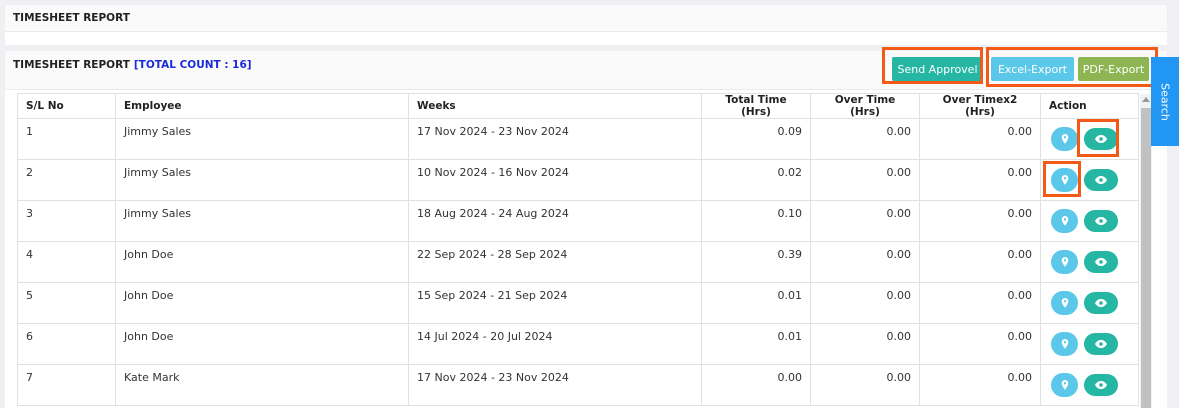 This screenshot has height=408, width=1179. Describe the element at coordinates (66, 385) in the screenshot. I see `sl-cell: 7` at that location.